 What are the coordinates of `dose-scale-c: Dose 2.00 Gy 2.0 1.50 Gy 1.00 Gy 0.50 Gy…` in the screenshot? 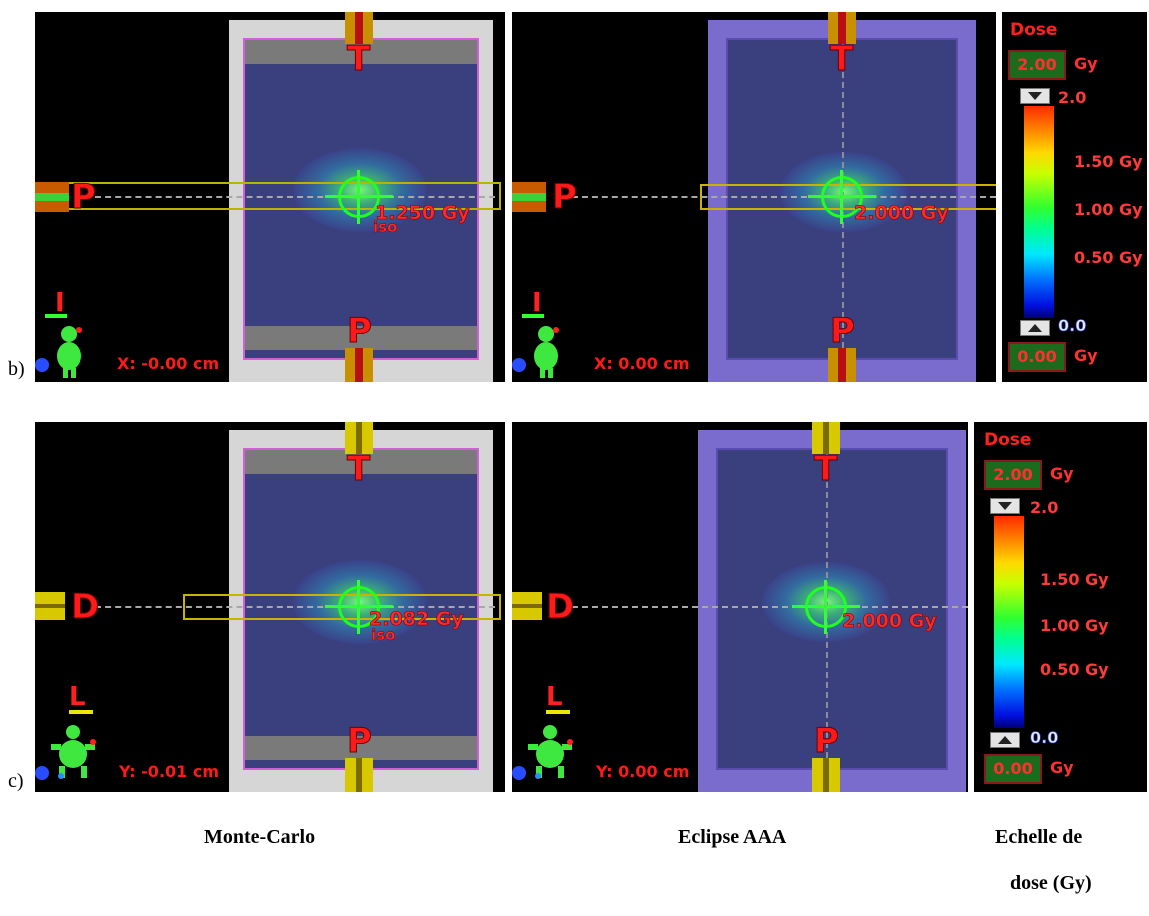 It's located at (1060, 607).